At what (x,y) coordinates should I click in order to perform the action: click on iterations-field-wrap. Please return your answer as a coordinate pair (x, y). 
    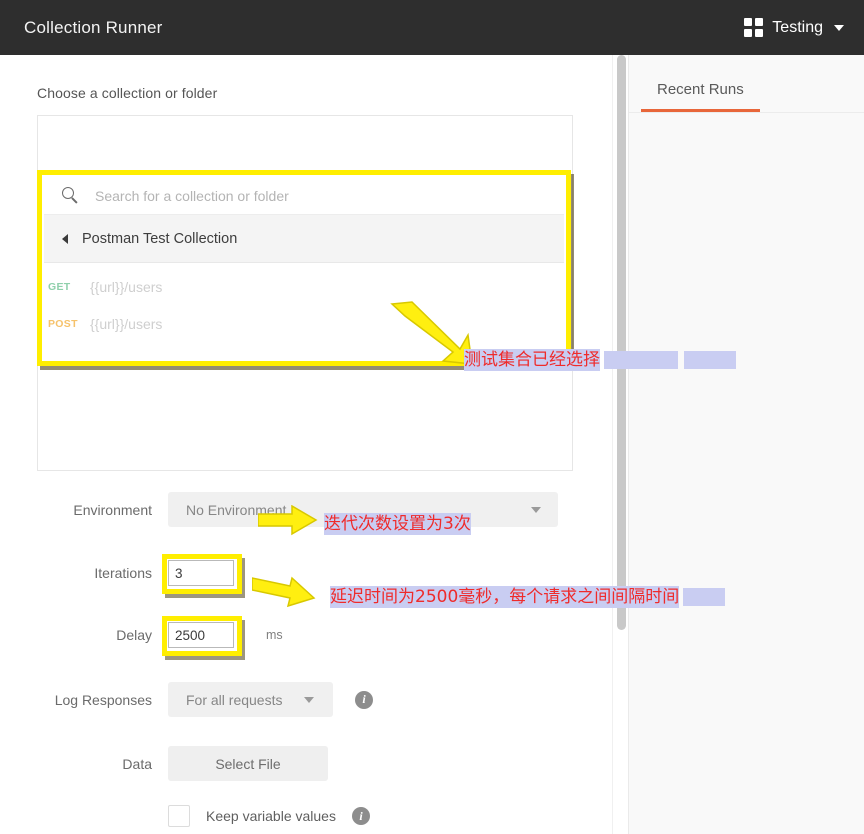
    Looking at the image, I should click on (202, 574).